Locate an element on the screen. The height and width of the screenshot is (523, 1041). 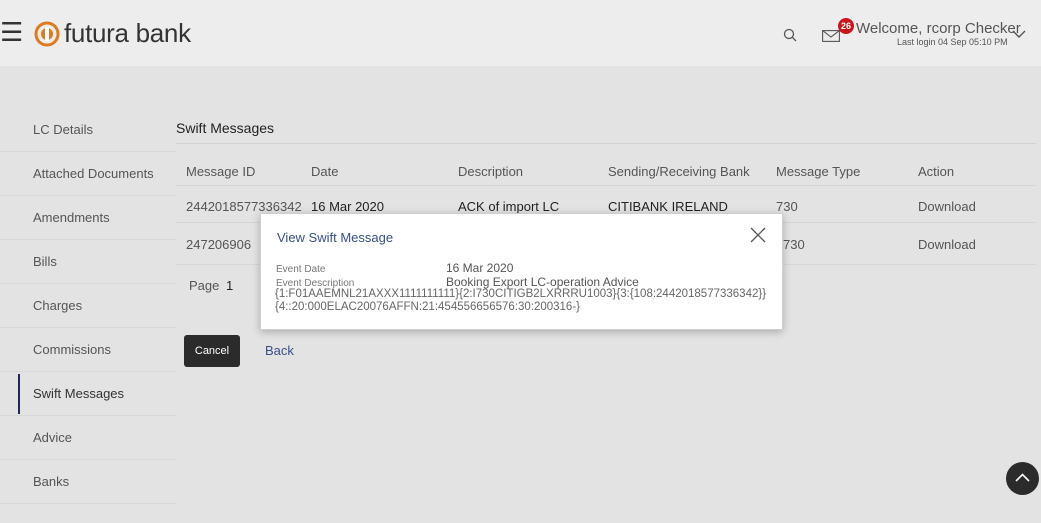
close-icon is located at coordinates (758, 237).